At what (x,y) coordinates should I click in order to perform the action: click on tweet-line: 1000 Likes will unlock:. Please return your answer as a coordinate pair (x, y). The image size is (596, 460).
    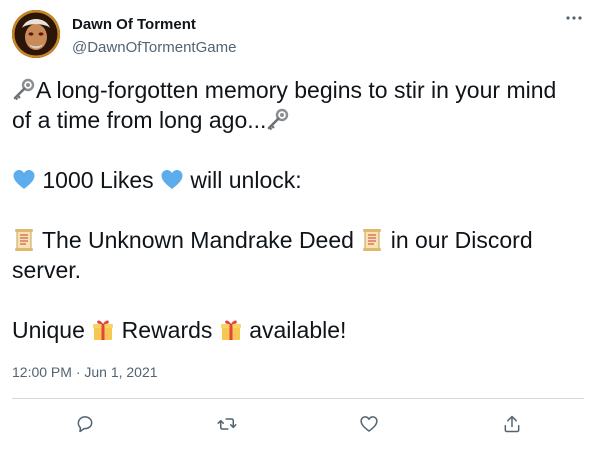
    Looking at the image, I should click on (298, 180).